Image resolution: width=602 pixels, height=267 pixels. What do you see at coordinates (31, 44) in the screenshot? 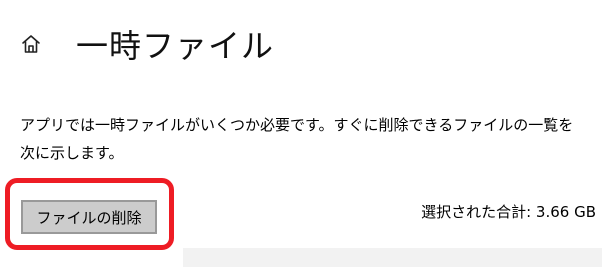
I see `home-icon` at bounding box center [31, 44].